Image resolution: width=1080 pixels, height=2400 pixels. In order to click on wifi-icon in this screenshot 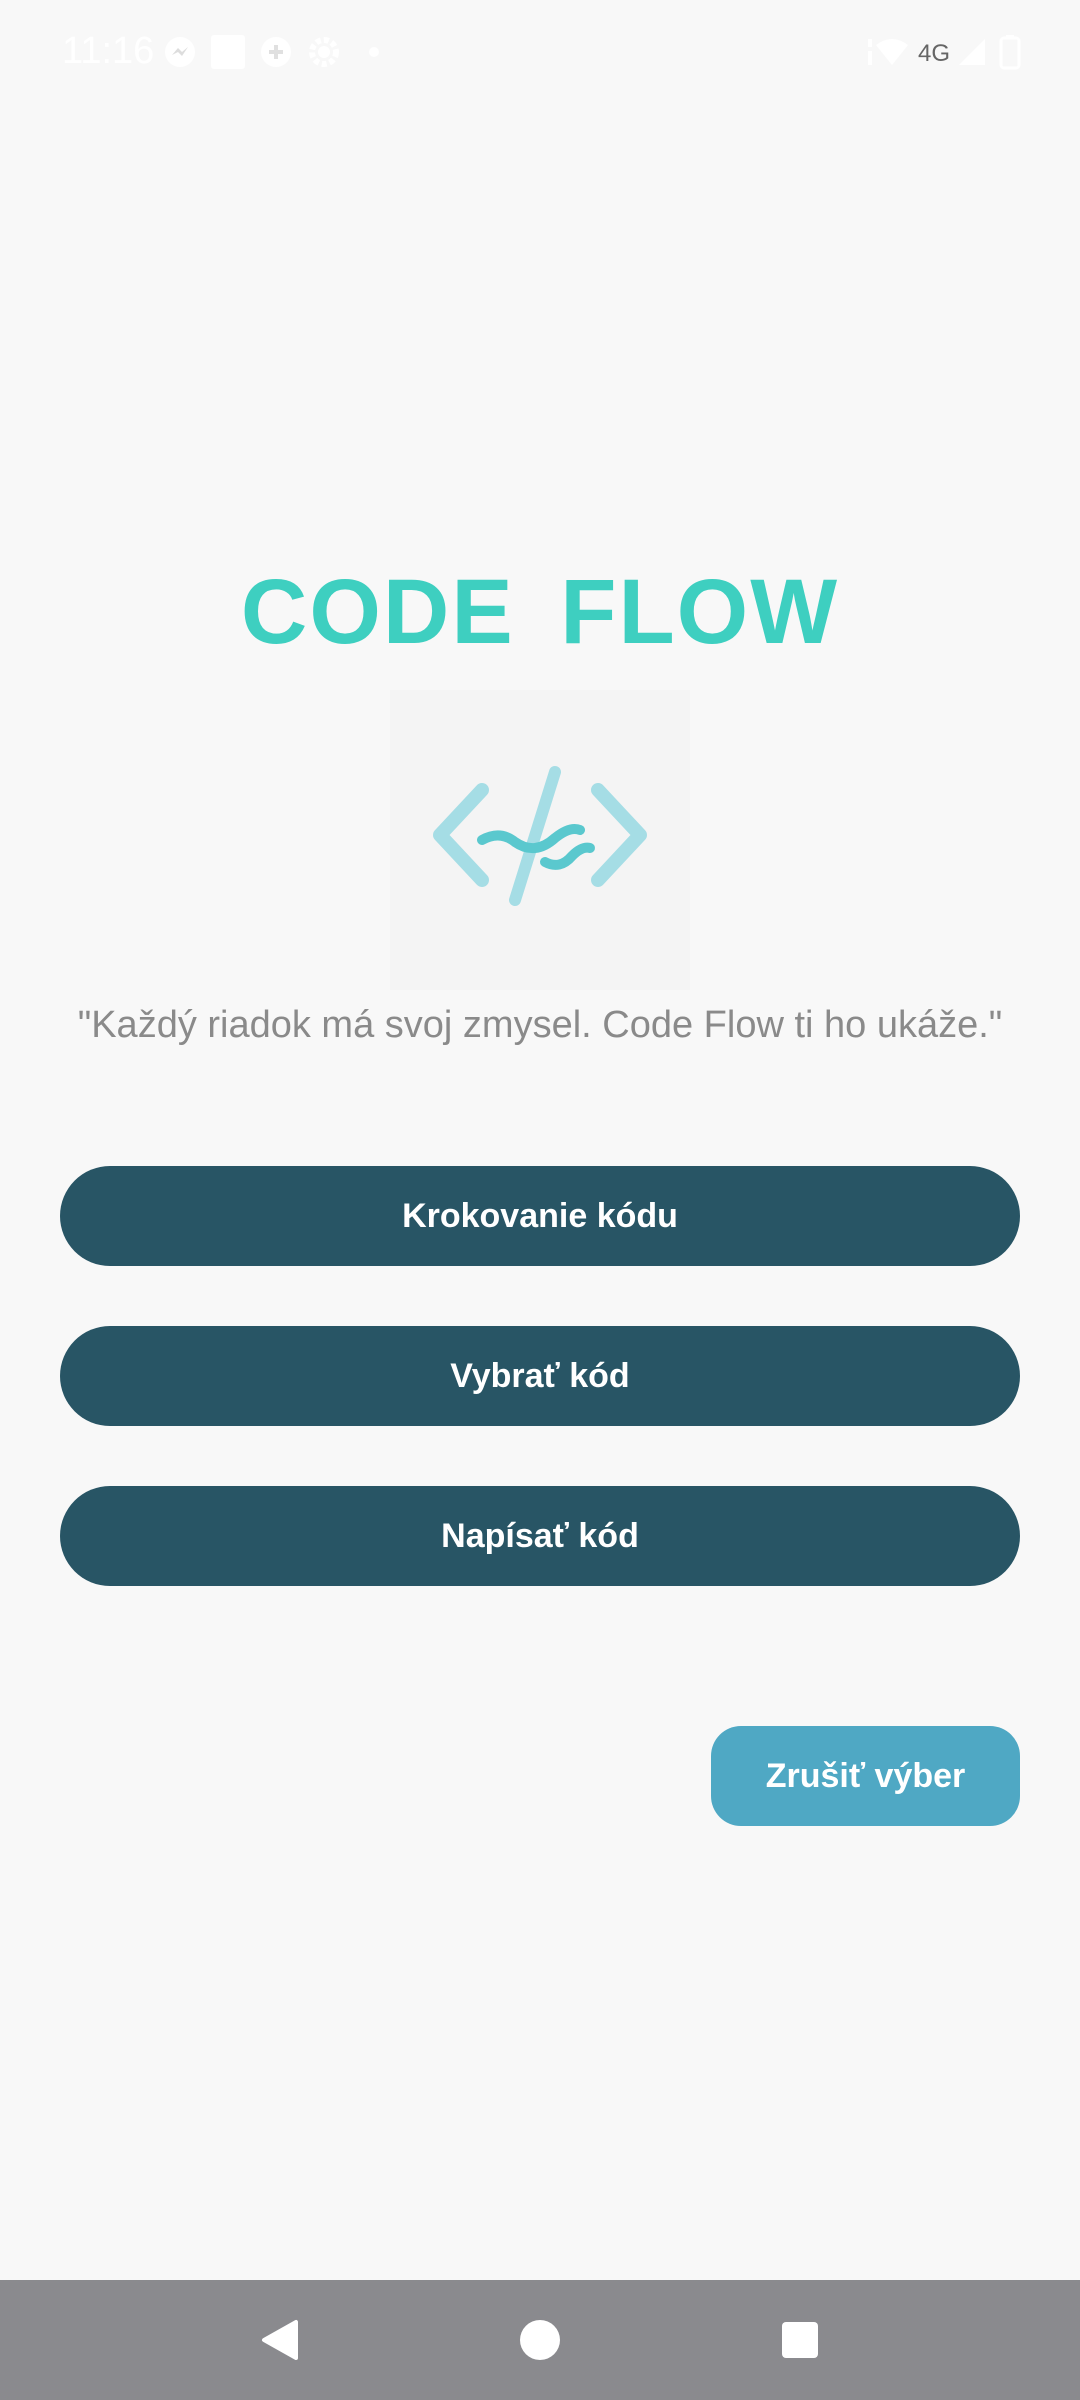, I will do `click(892, 52)`.